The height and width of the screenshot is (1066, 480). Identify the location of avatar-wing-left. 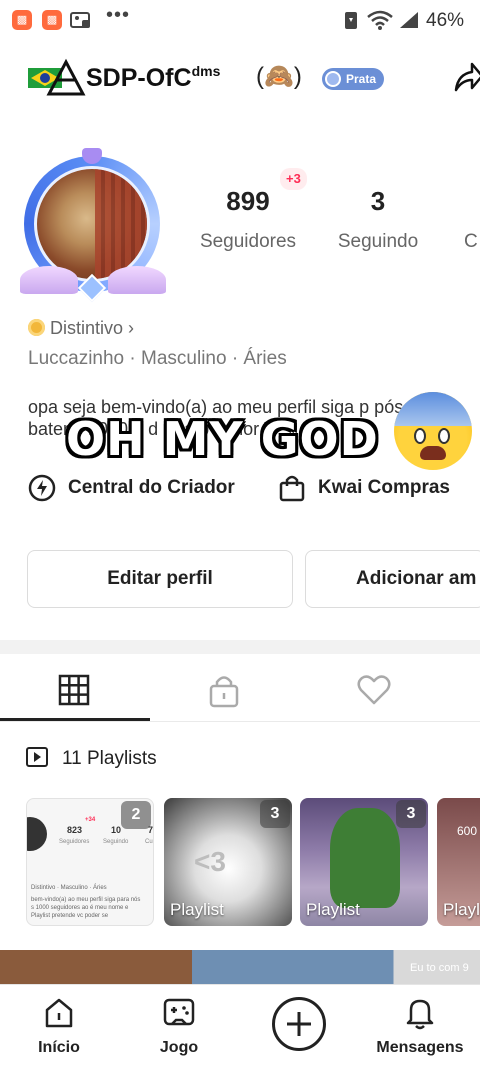
(49, 280).